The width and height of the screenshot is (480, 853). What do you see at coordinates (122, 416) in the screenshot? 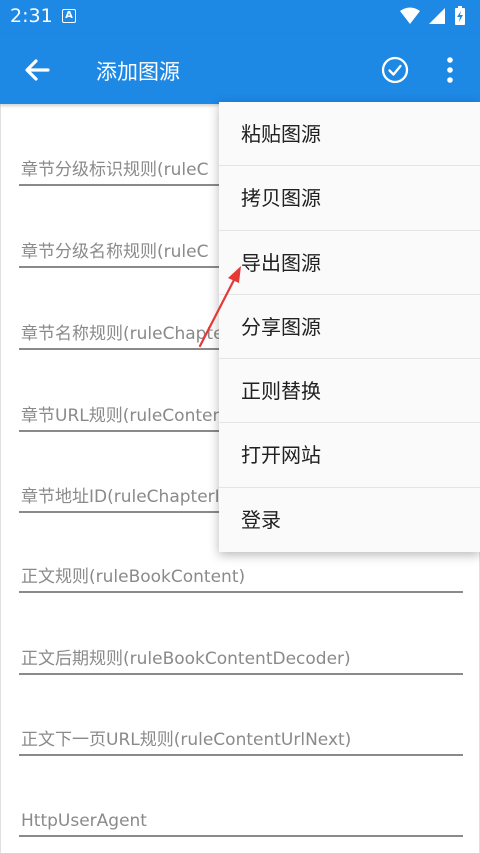
I see `field-placeholder: 章节URL规则(ruleConten` at bounding box center [122, 416].